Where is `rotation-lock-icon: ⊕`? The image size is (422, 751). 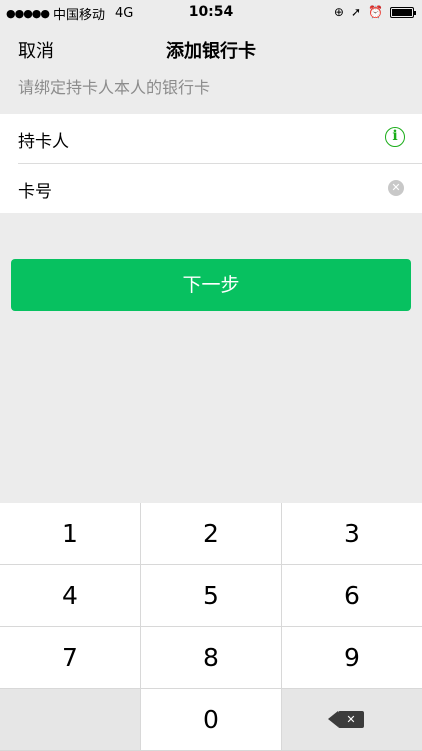
rotation-lock-icon: ⊕ is located at coordinates (338, 12).